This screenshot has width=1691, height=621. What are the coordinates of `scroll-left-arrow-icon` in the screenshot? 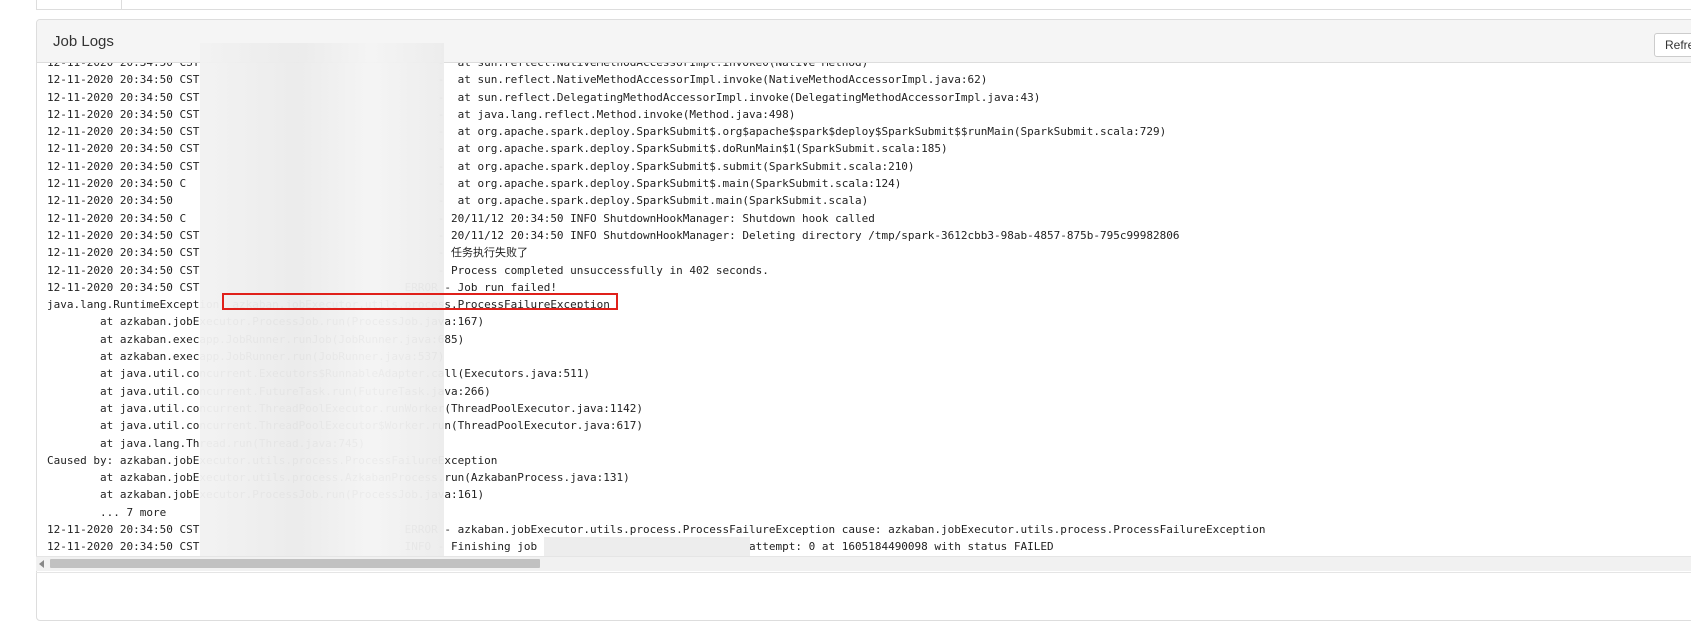 It's located at (41, 564).